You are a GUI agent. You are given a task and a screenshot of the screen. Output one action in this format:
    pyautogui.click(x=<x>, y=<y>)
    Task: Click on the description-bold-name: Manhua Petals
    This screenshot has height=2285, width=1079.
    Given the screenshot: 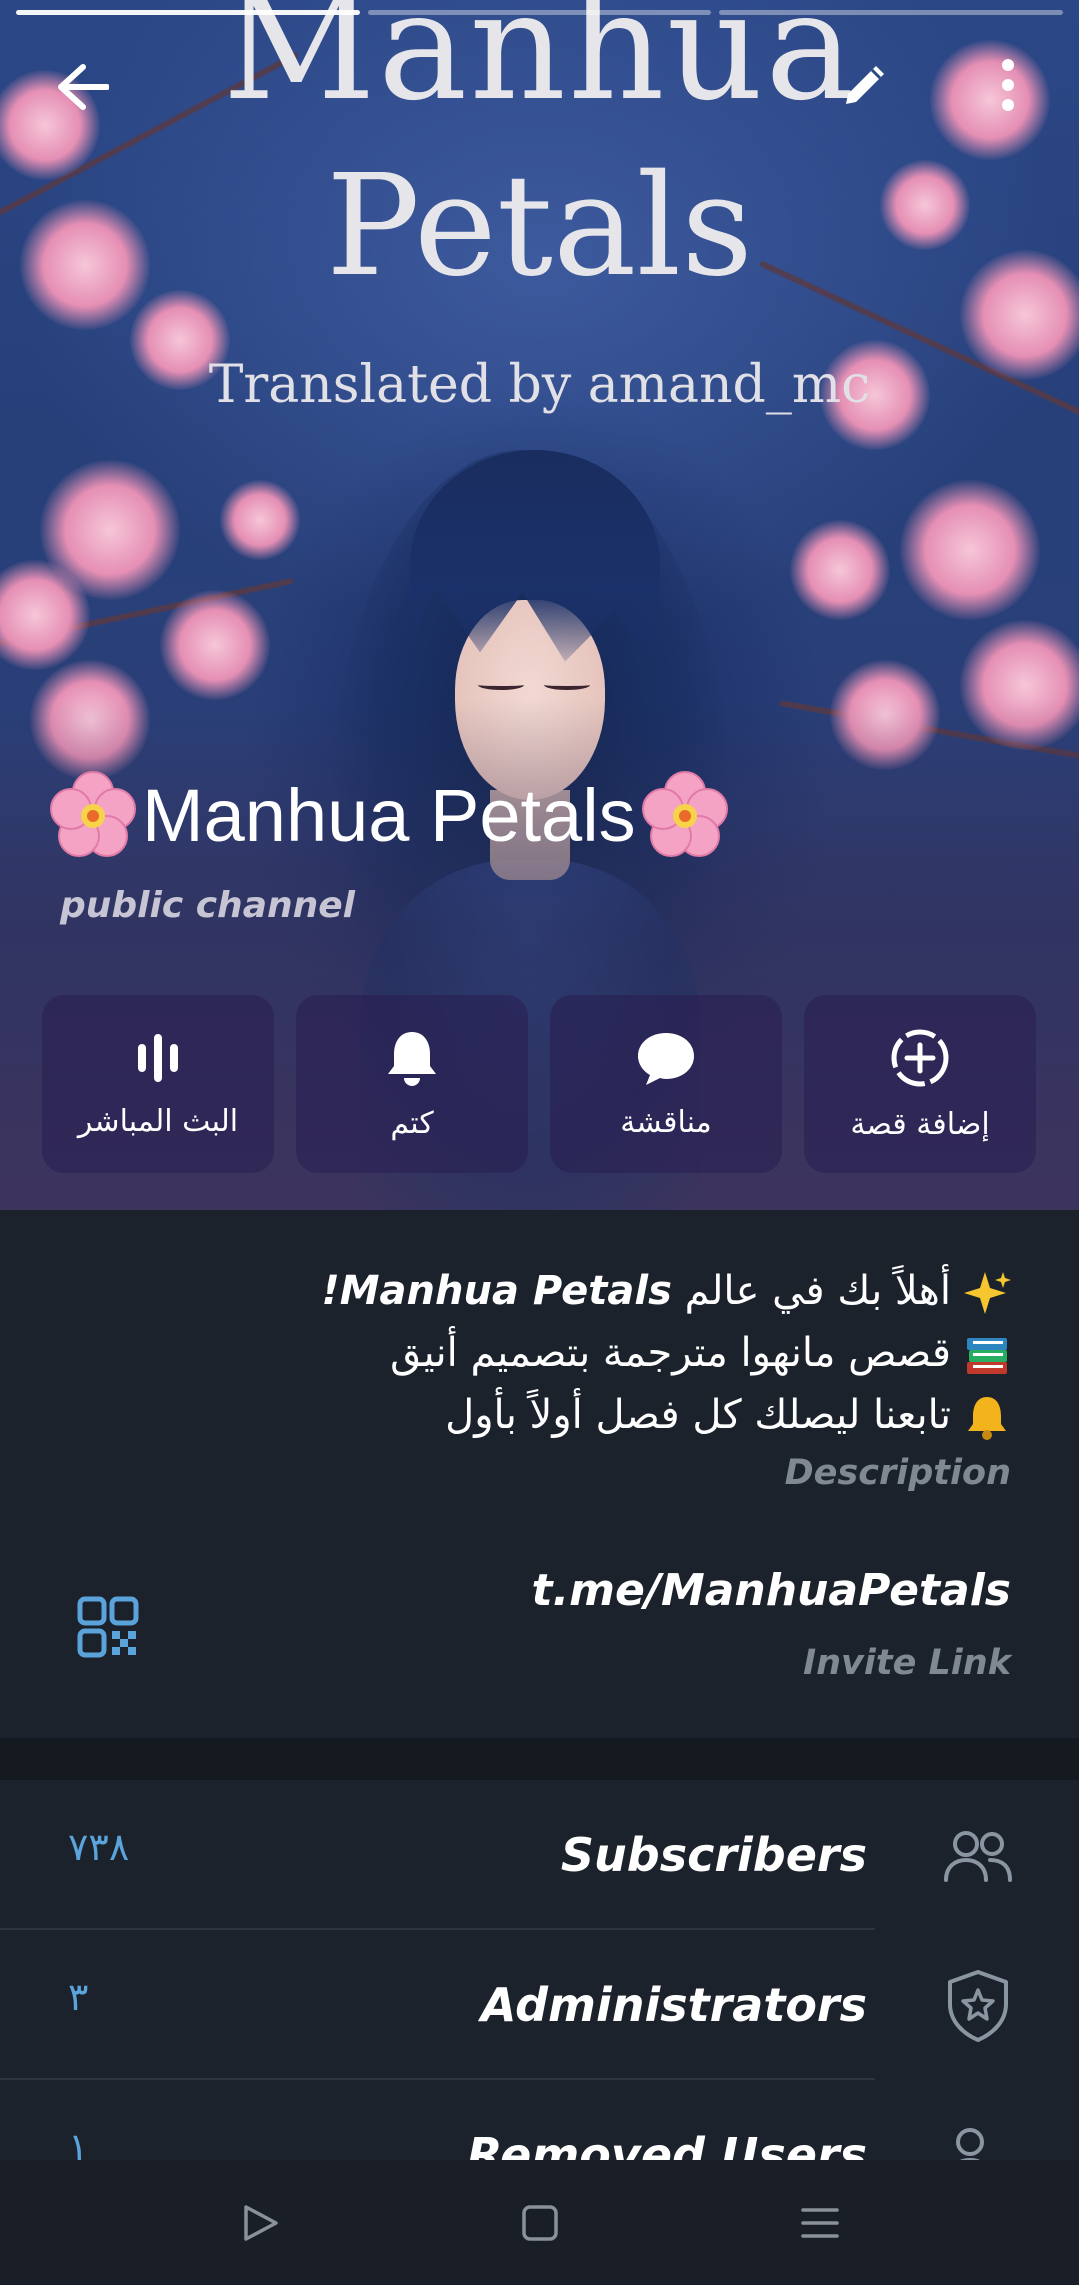 What is the action you would take?
    pyautogui.click(x=505, y=1291)
    